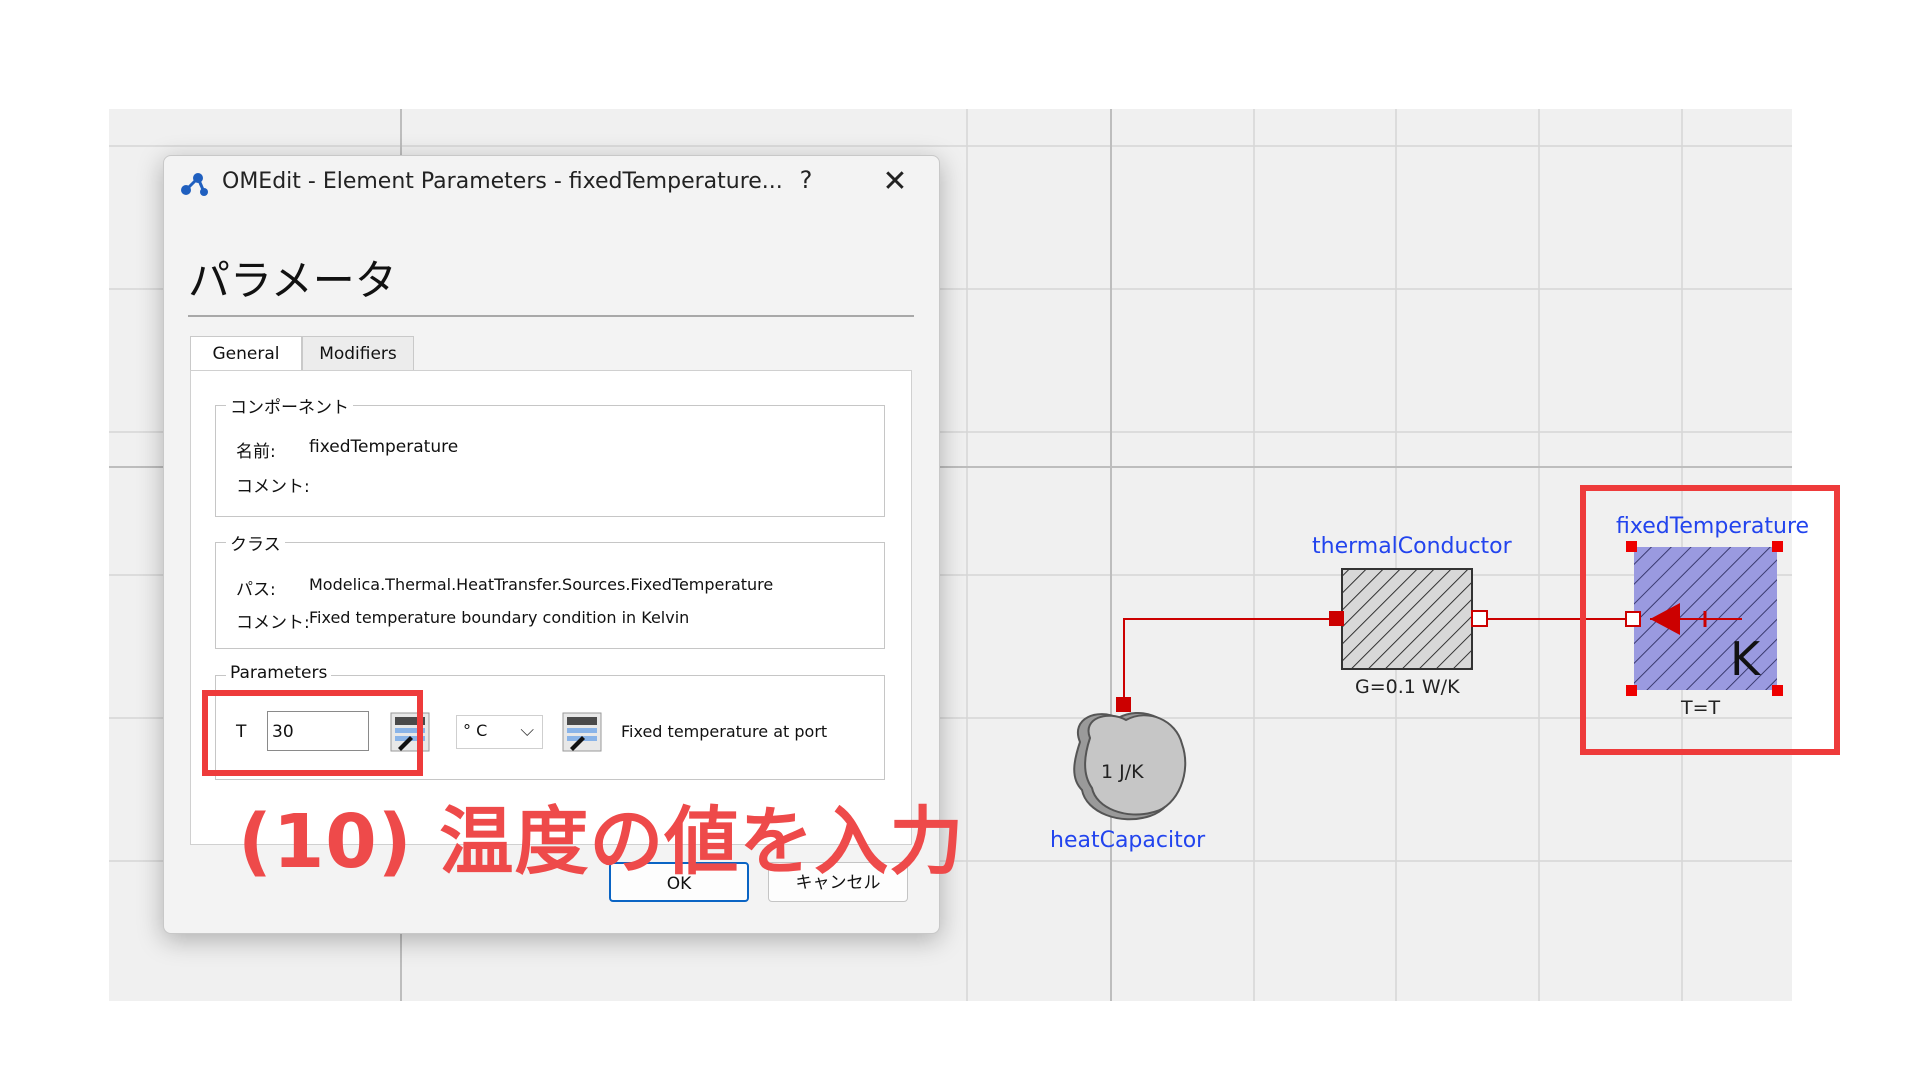 The height and width of the screenshot is (1080, 1920). I want to click on component-group-title: コンポーネント, so click(289, 405).